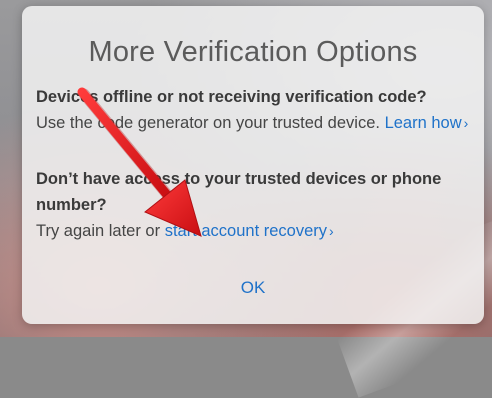 The image size is (492, 398). I want to click on dialog-title: More Verification Options, so click(253, 52).